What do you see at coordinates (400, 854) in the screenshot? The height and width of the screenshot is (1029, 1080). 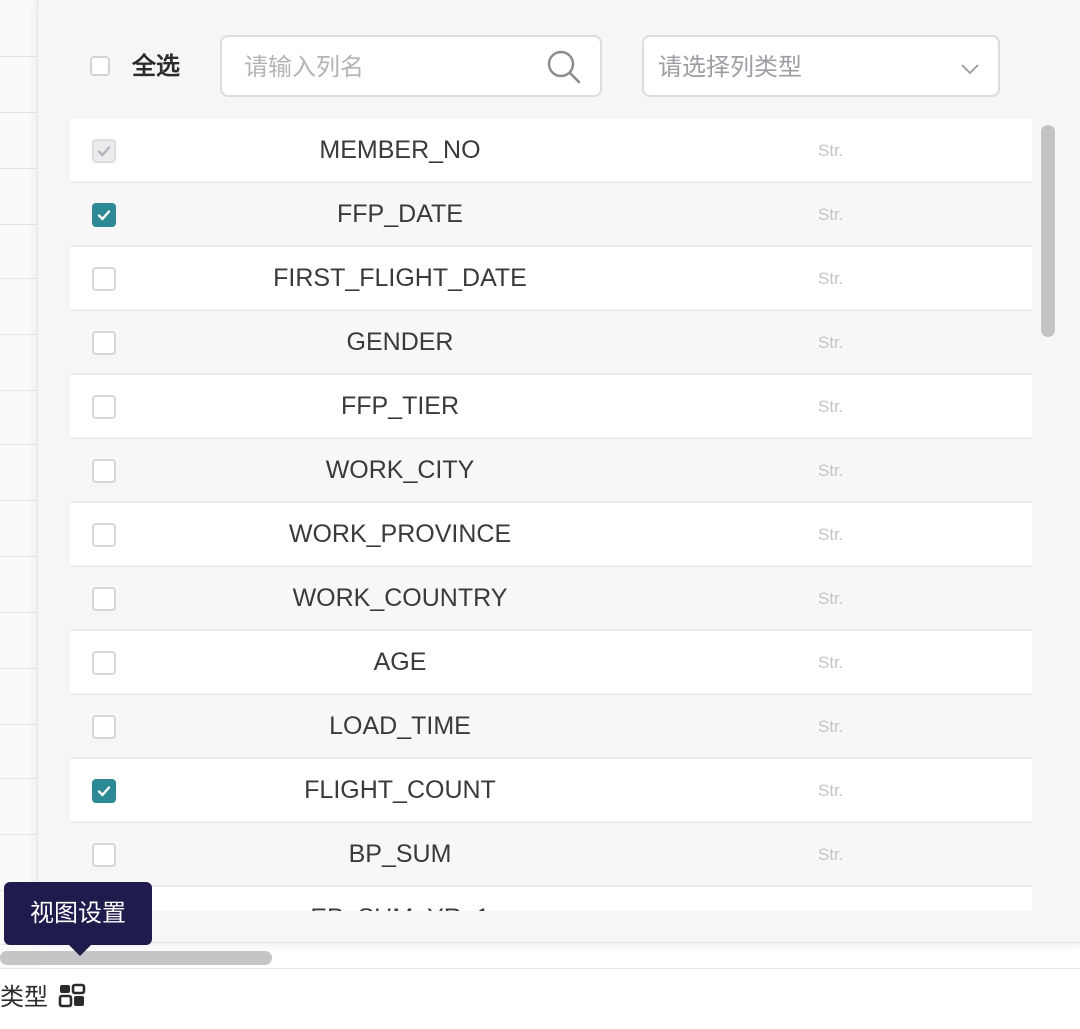 I see `column-name: BP_SUM` at bounding box center [400, 854].